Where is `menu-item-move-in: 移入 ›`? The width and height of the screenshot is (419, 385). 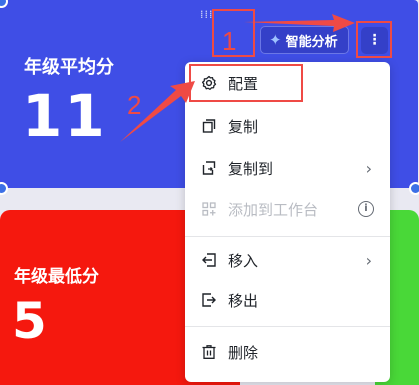 menu-item-move-in: 移入 › is located at coordinates (287, 260).